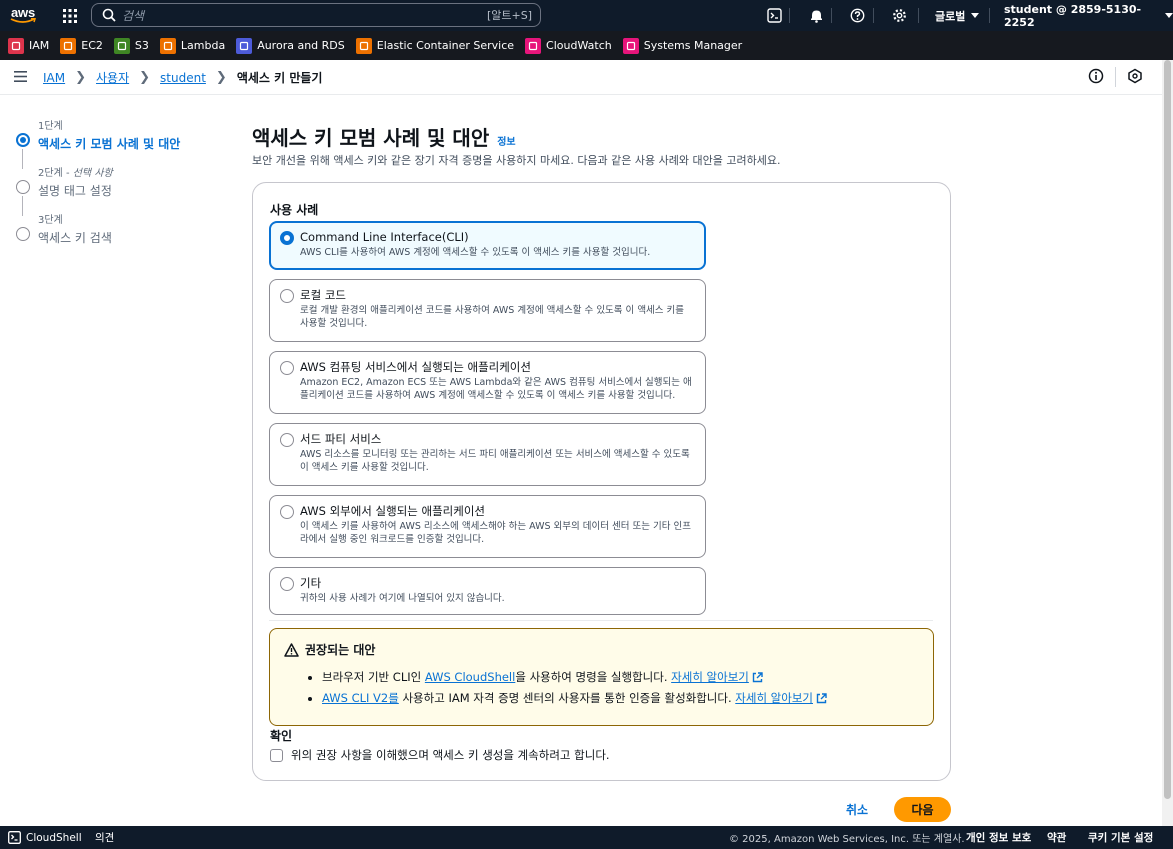 Image resolution: width=1173 pixels, height=849 pixels. What do you see at coordinates (104, 837) in the screenshot?
I see `feedback-link: 의견` at bounding box center [104, 837].